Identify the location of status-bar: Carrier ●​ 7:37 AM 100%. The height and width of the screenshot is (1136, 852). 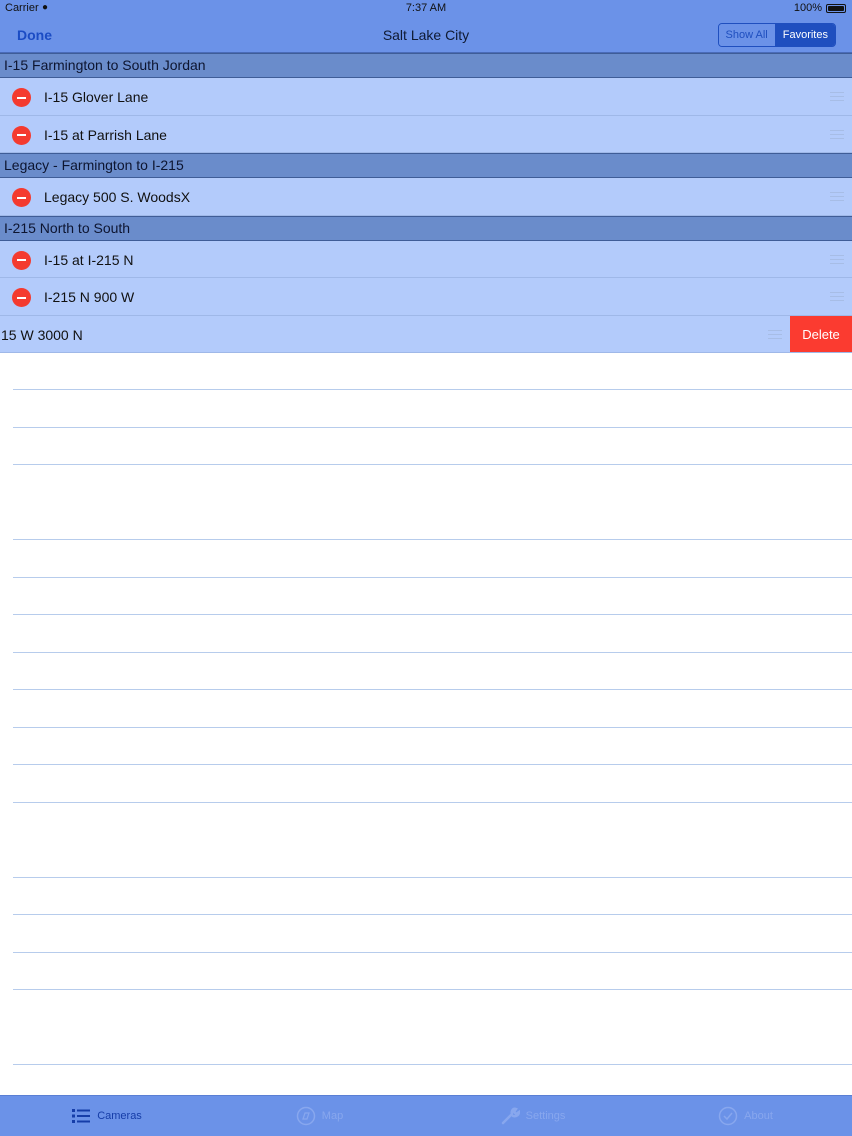
(426, 8).